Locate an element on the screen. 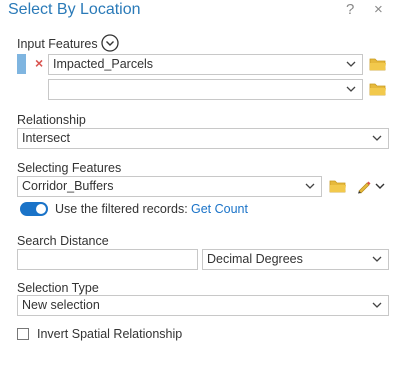 This screenshot has height=365, width=394. pencil-icon is located at coordinates (364, 186).